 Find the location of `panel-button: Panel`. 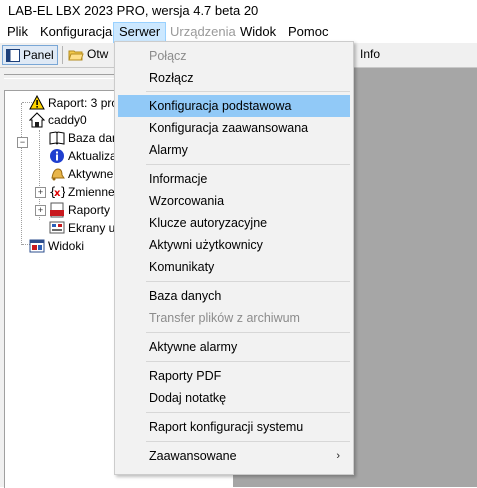

panel-button: Panel is located at coordinates (30, 55).